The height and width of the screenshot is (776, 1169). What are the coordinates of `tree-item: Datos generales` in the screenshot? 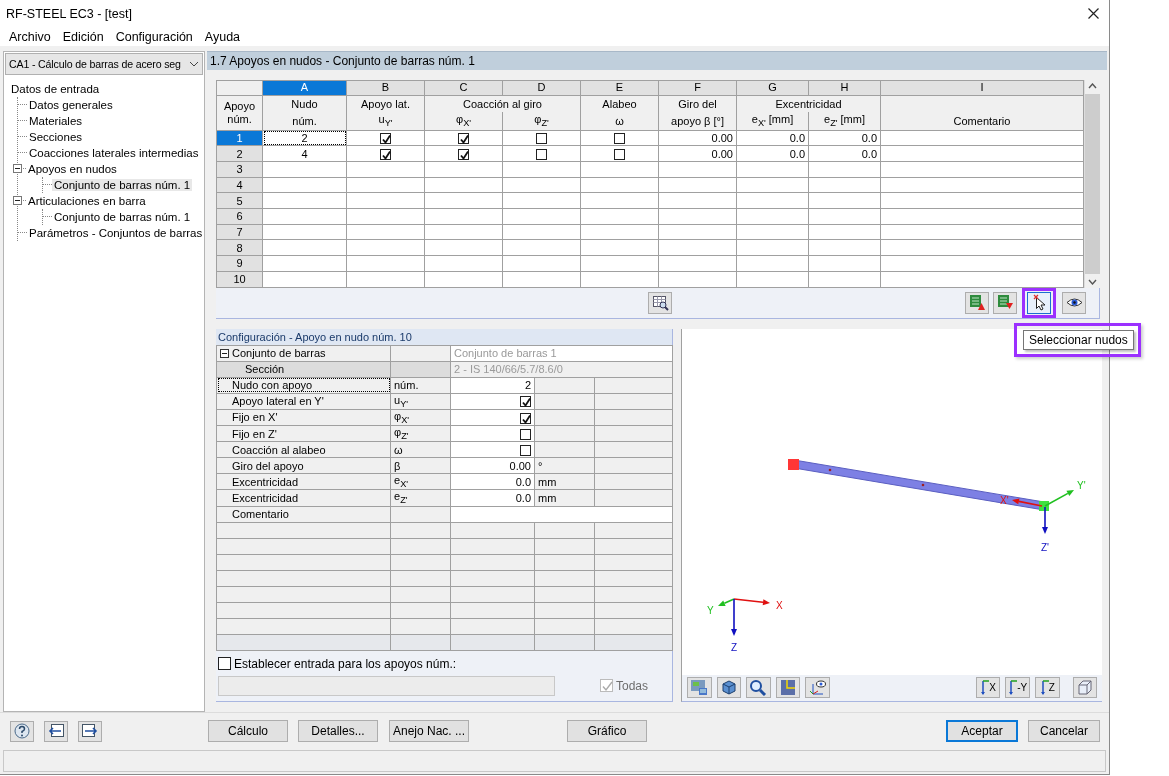 It's located at (71, 104).